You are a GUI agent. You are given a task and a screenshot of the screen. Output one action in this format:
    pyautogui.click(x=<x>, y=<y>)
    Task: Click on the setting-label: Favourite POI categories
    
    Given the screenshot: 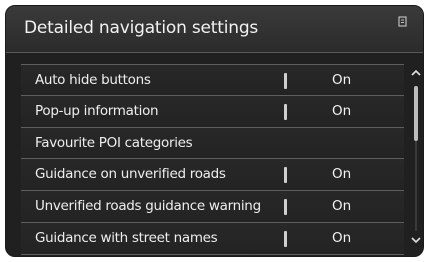 What is the action you would take?
    pyautogui.click(x=114, y=142)
    